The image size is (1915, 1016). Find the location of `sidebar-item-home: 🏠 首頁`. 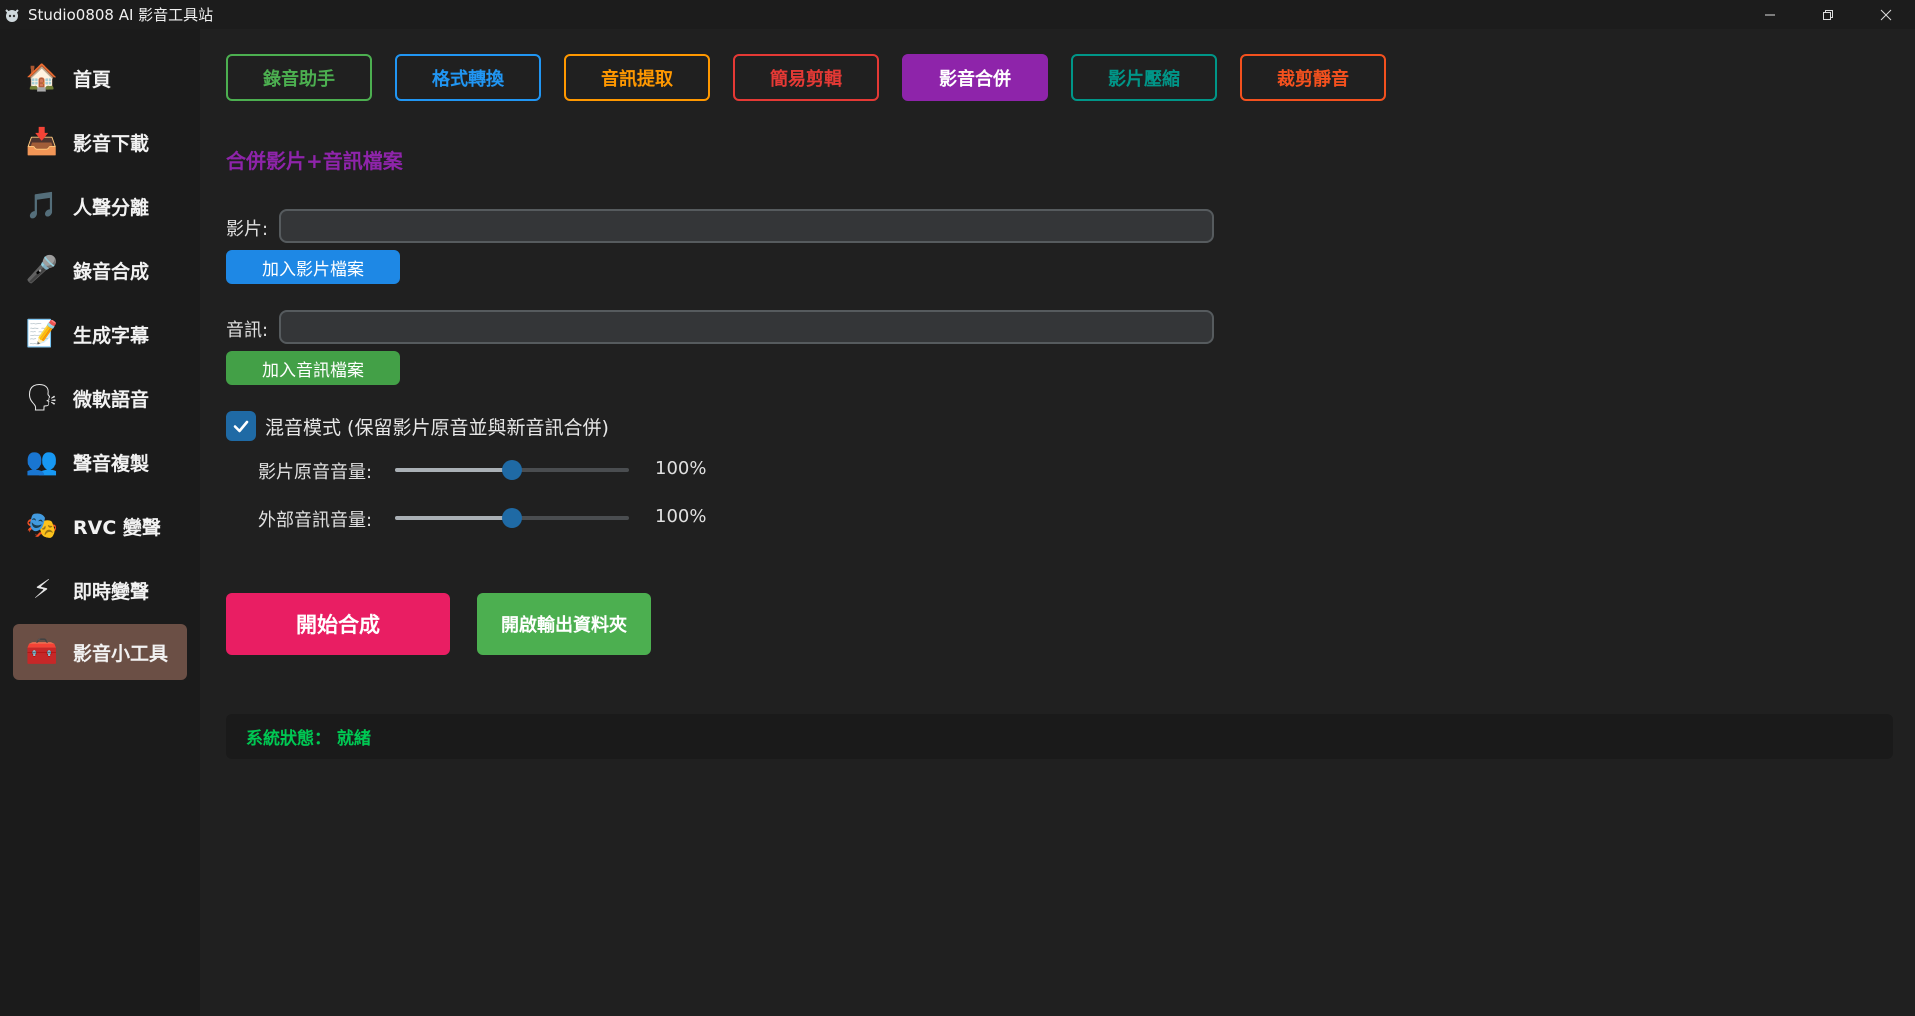

sidebar-item-home: 🏠 首頁 is located at coordinates (100, 78).